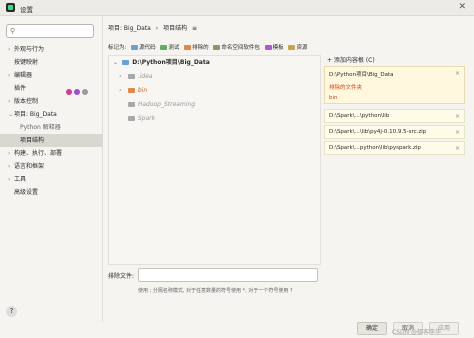 The image size is (474, 338). I want to click on search-input, so click(55, 31).